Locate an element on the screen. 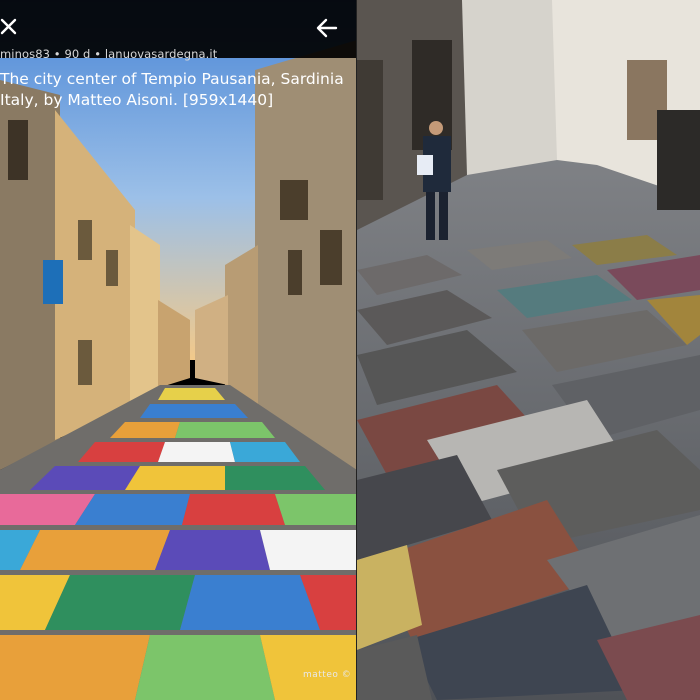  photo-watermark: matteo © is located at coordinates (327, 675).